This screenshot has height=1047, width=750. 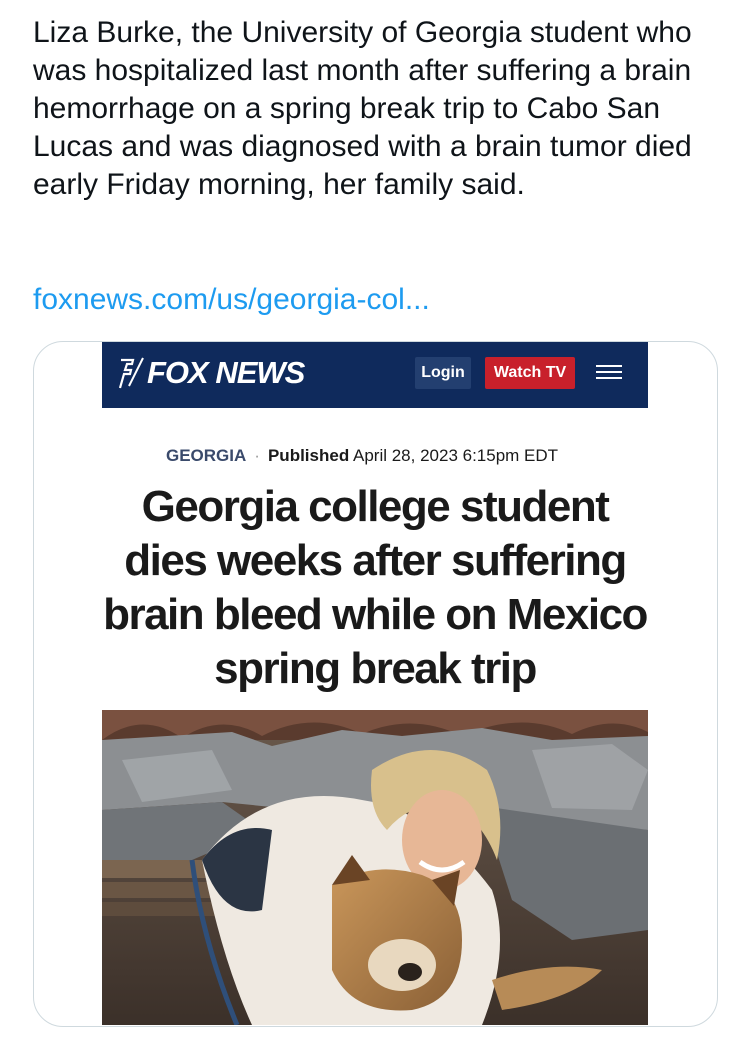 I want to click on fox-news-logo: FOX NEWS, so click(x=212, y=373).